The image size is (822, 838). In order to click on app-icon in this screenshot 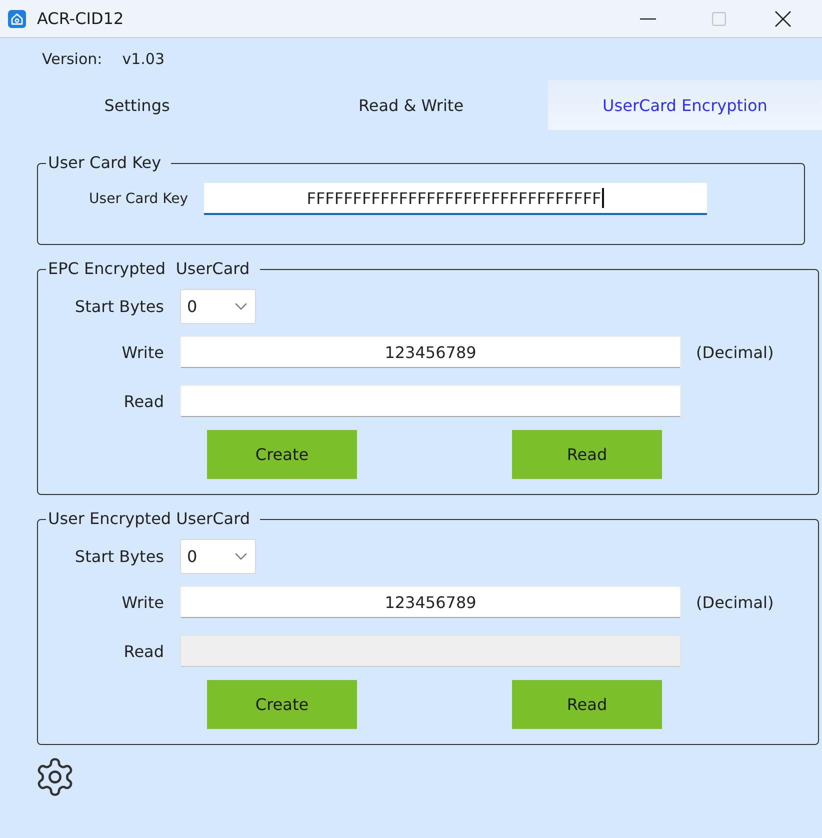, I will do `click(17, 19)`.